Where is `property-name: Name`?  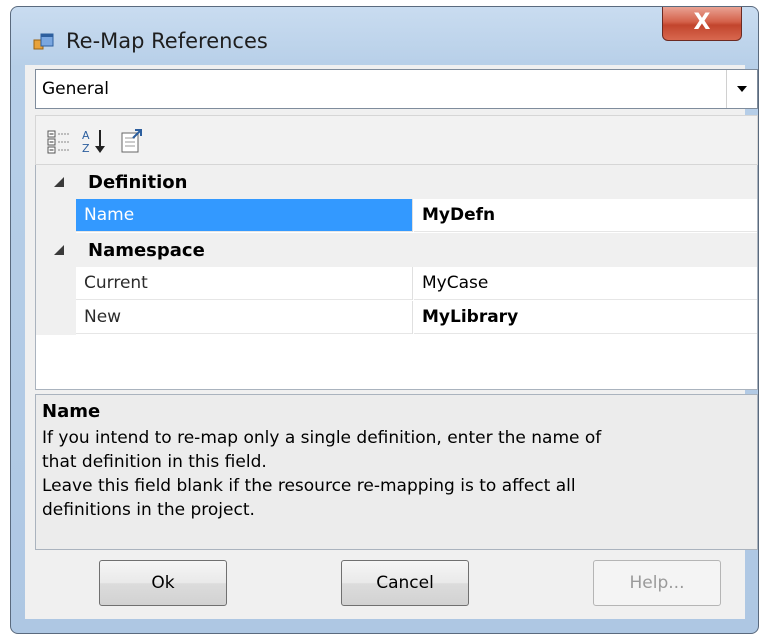
property-name: Name is located at coordinates (244, 215).